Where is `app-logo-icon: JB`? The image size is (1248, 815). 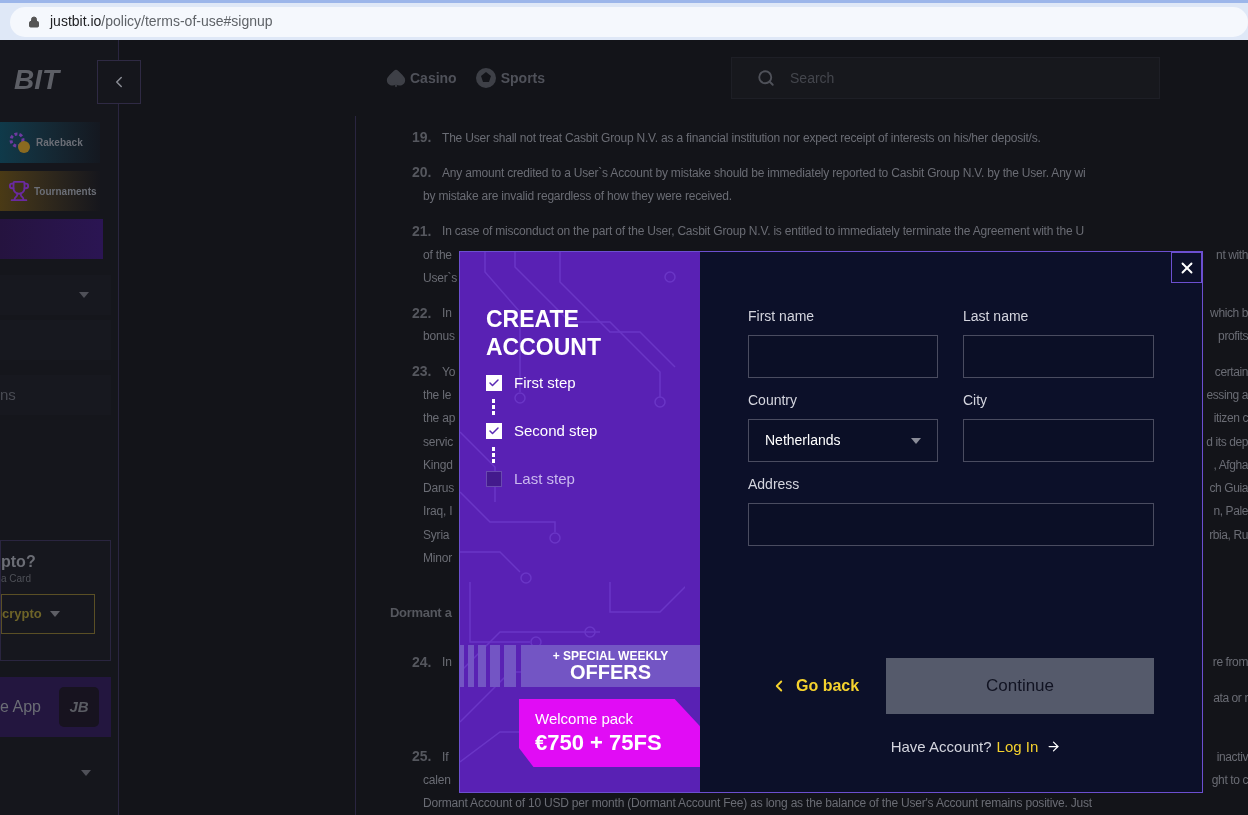
app-logo-icon: JB is located at coordinates (79, 707).